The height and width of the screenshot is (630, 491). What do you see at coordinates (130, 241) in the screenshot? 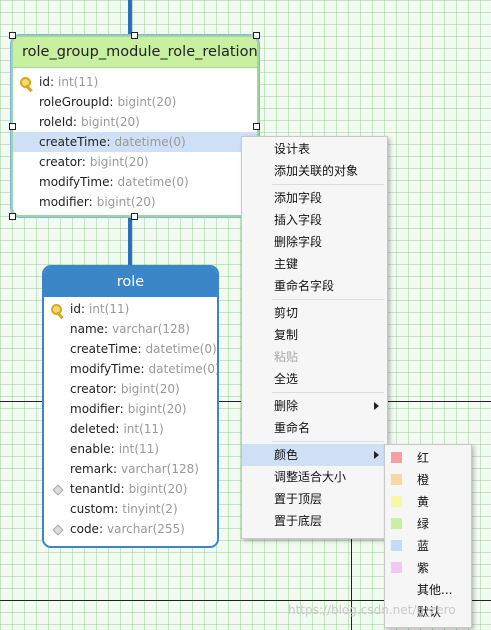
I see `relation-connector` at bounding box center [130, 241].